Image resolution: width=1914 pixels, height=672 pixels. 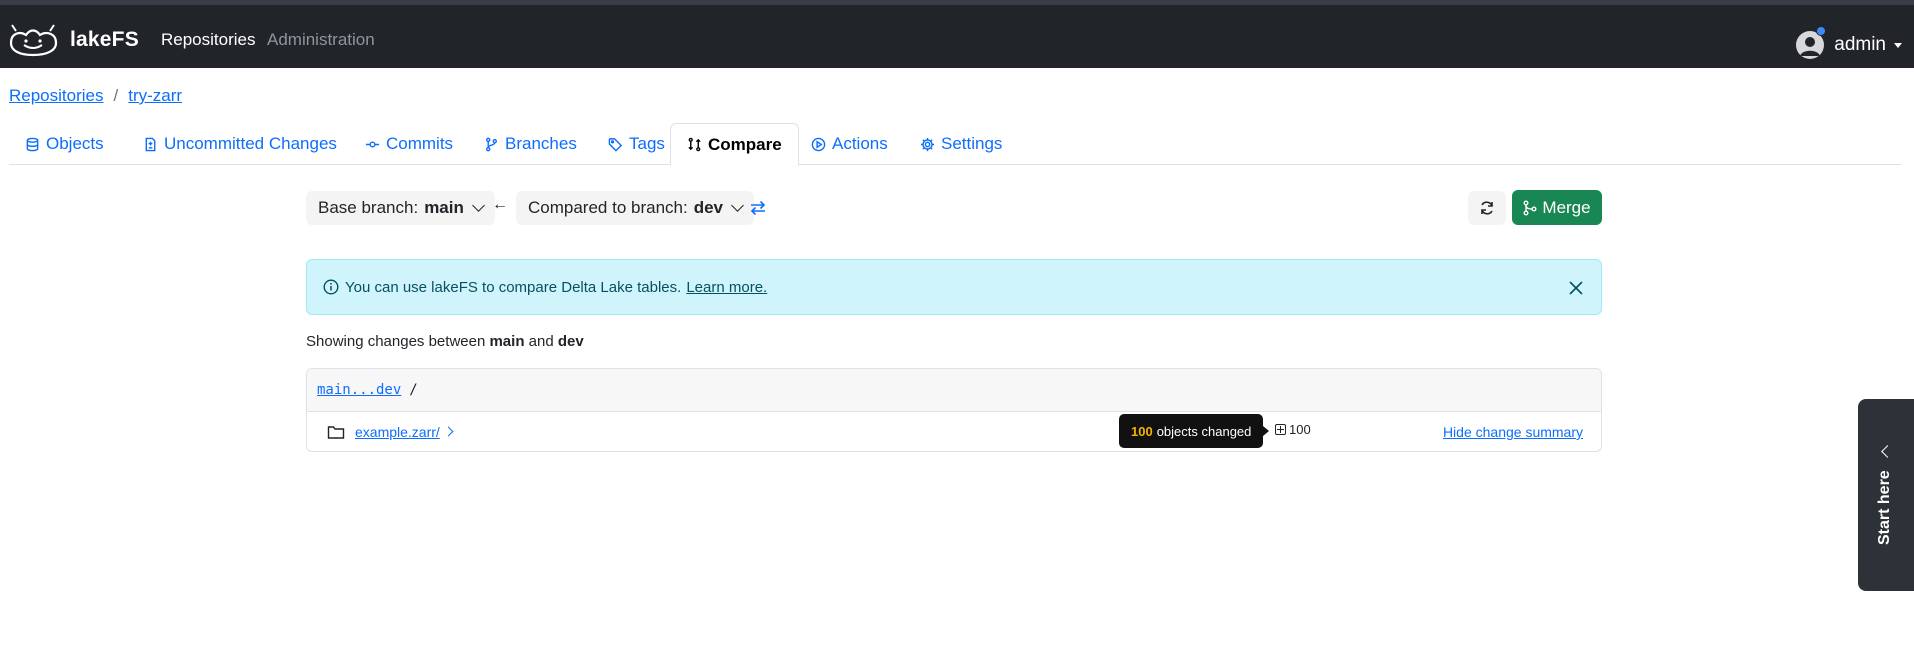 I want to click on compared-branch-label: Compared to branch:, so click(x=608, y=207).